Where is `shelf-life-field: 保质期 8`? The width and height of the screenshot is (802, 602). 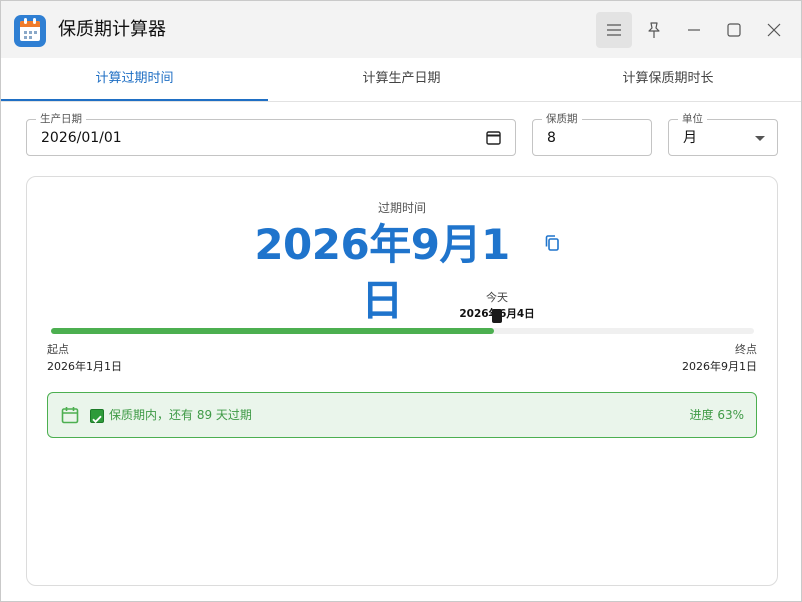 shelf-life-field: 保质期 8 is located at coordinates (592, 134).